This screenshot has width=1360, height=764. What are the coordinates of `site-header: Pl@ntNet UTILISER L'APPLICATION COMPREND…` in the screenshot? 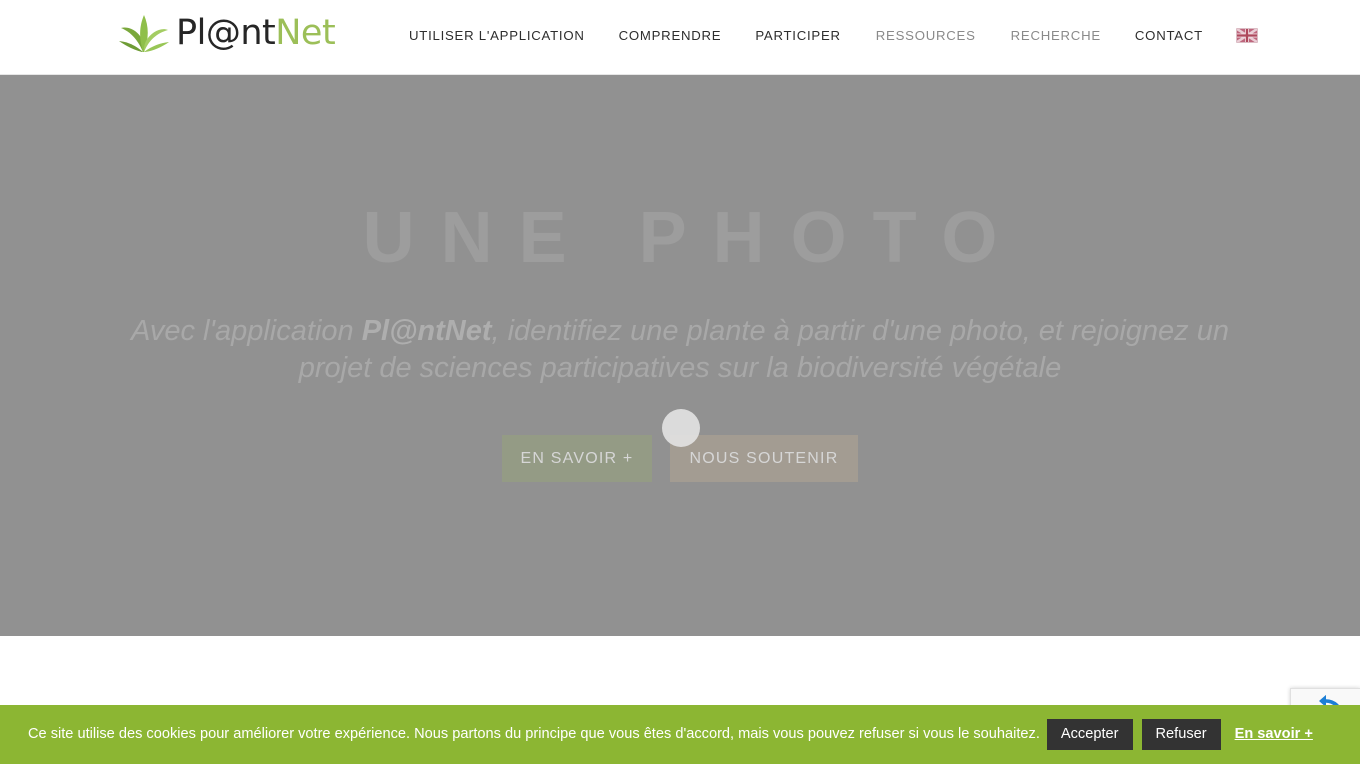 It's located at (680, 37).